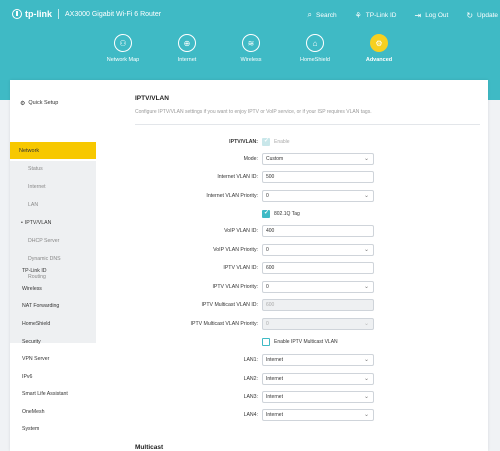 The image size is (500, 451). Describe the element at coordinates (250, 415) in the screenshot. I see `lan4-label: LAN4:` at that location.